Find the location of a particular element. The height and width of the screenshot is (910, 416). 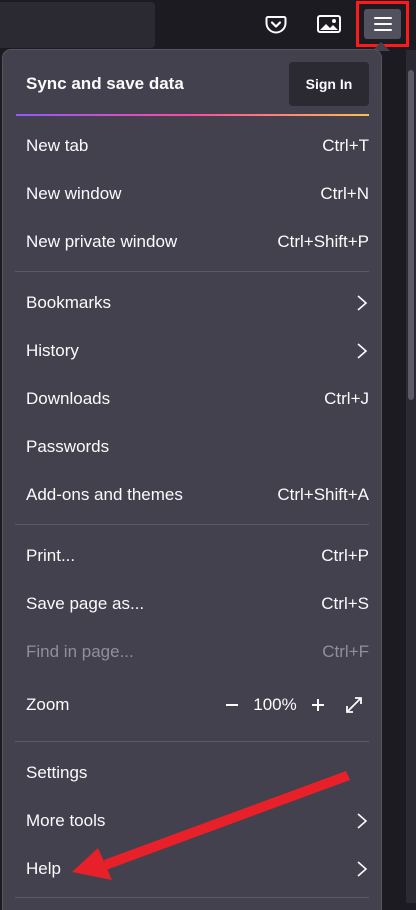

menu-item-label: More tools is located at coordinates (66, 820).